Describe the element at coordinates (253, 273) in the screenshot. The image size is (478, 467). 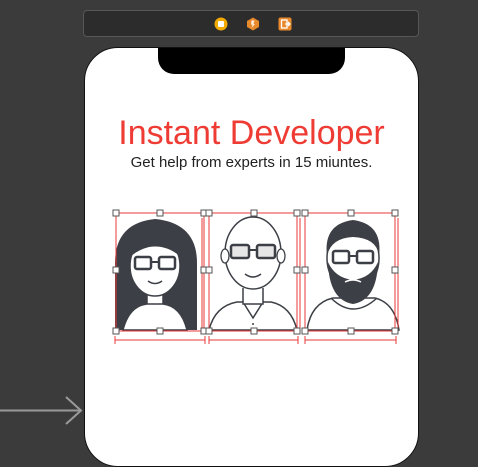
I see `bald-developer-avatar` at that location.